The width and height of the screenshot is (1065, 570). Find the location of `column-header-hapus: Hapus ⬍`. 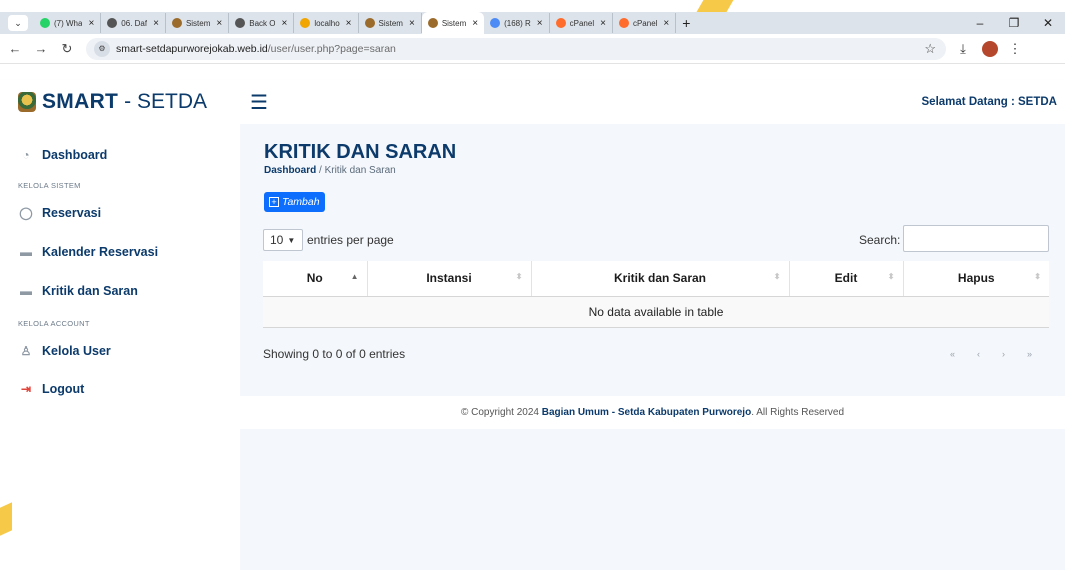

column-header-hapus: Hapus ⬍ is located at coordinates (975, 279).